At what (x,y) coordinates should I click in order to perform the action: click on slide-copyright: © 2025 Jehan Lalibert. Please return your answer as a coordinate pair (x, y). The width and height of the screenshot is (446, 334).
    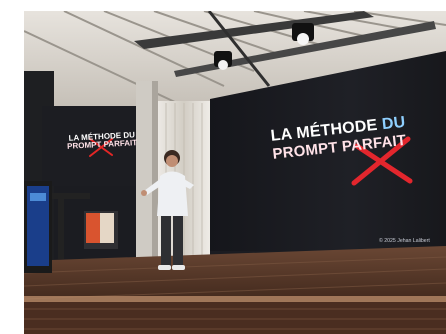
    Looking at the image, I should click on (404, 241).